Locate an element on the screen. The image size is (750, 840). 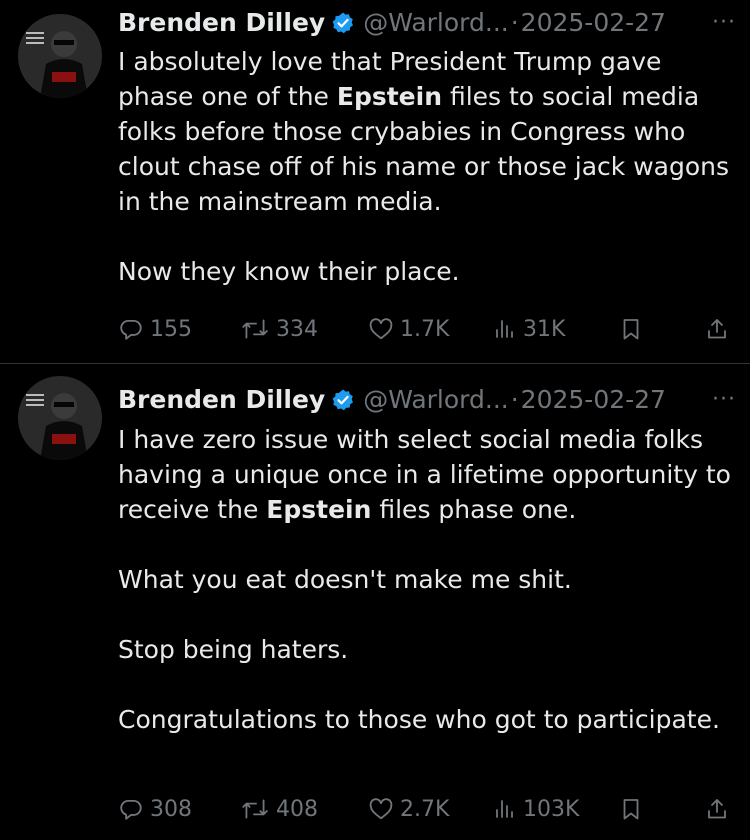
like-button: 1.7K is located at coordinates (408, 329).